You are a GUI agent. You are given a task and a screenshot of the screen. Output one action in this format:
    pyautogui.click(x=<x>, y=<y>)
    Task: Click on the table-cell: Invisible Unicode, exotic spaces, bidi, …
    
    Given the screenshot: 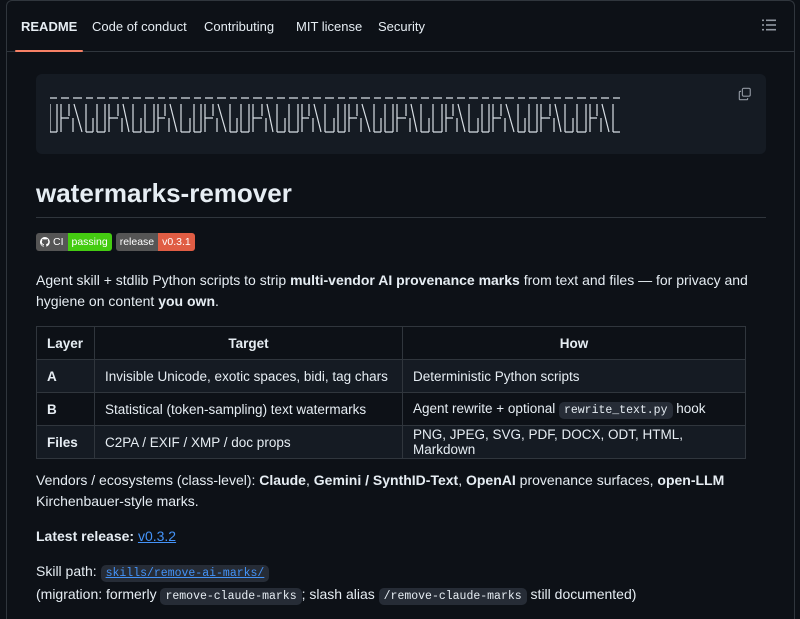 What is the action you would take?
    pyautogui.click(x=248, y=376)
    